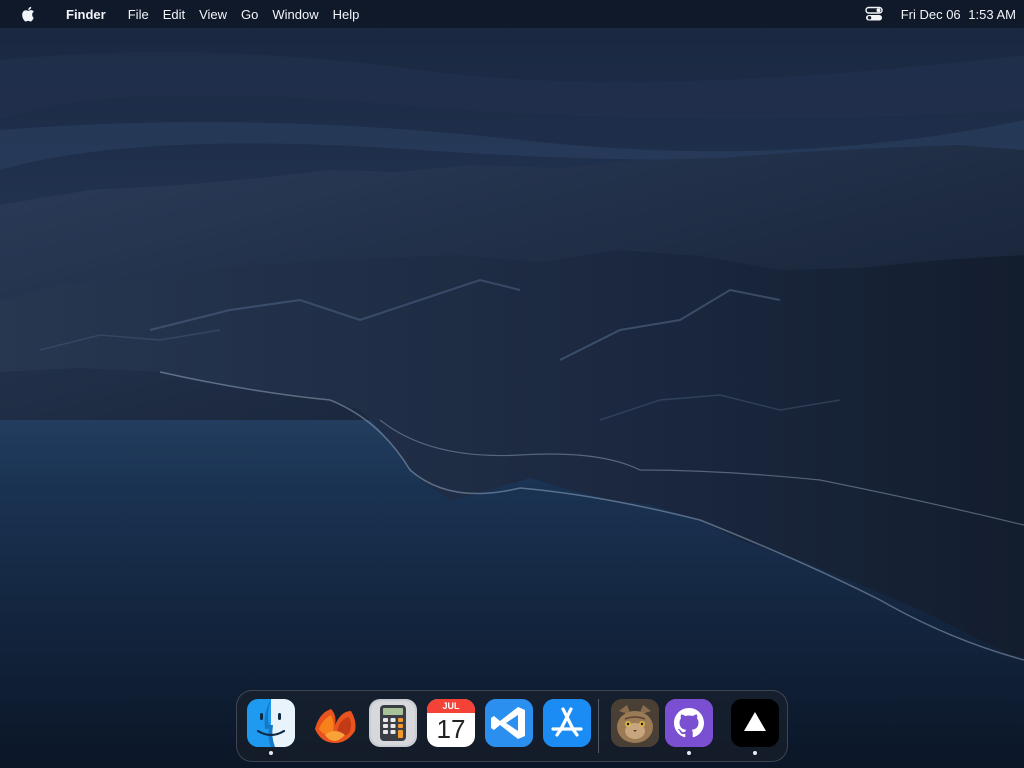 The width and height of the screenshot is (1024, 768). I want to click on menu-help: Help, so click(346, 14).